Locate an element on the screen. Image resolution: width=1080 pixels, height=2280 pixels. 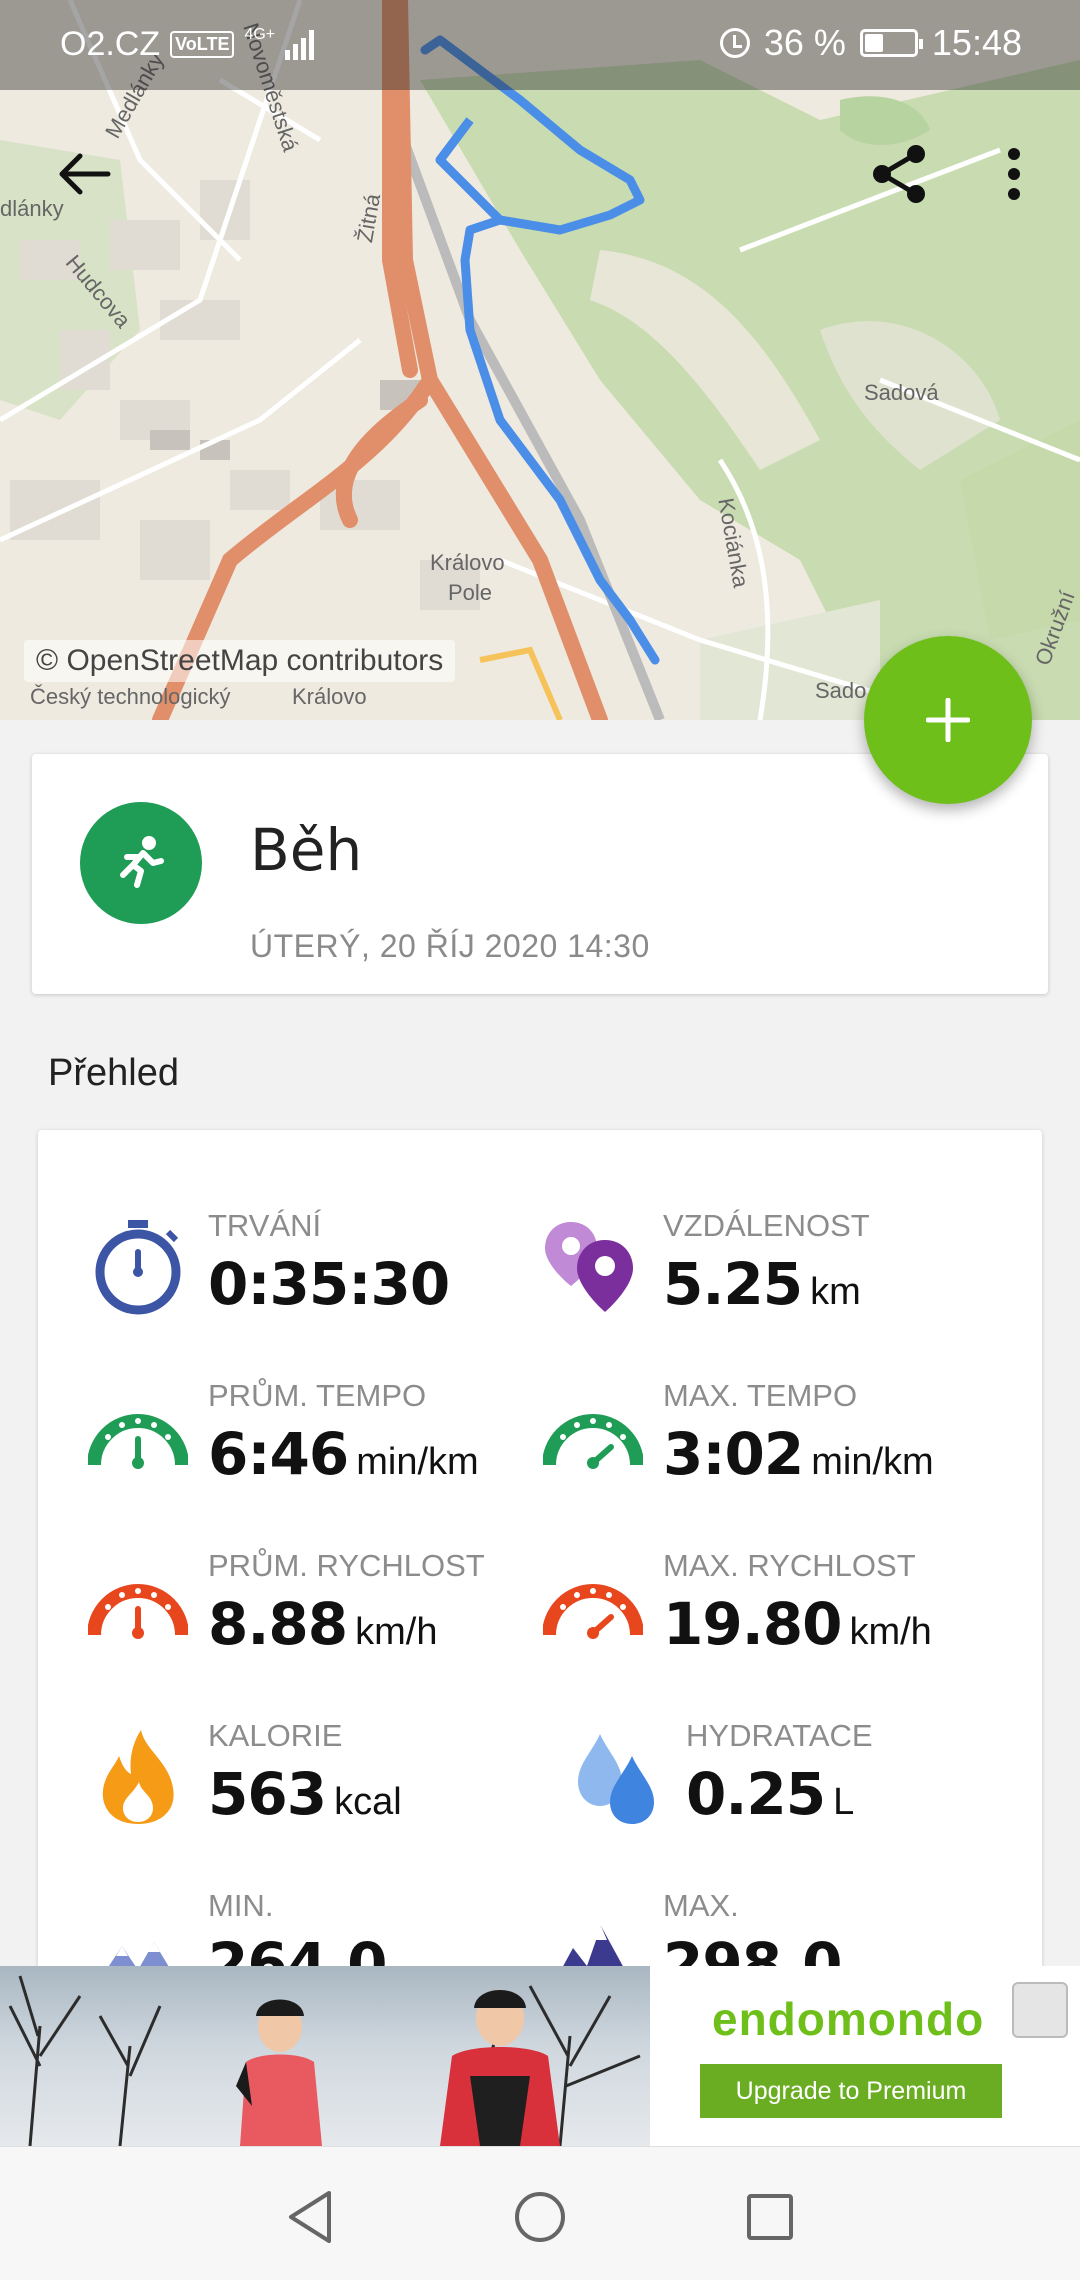
alarm-icon is located at coordinates (734, 43).